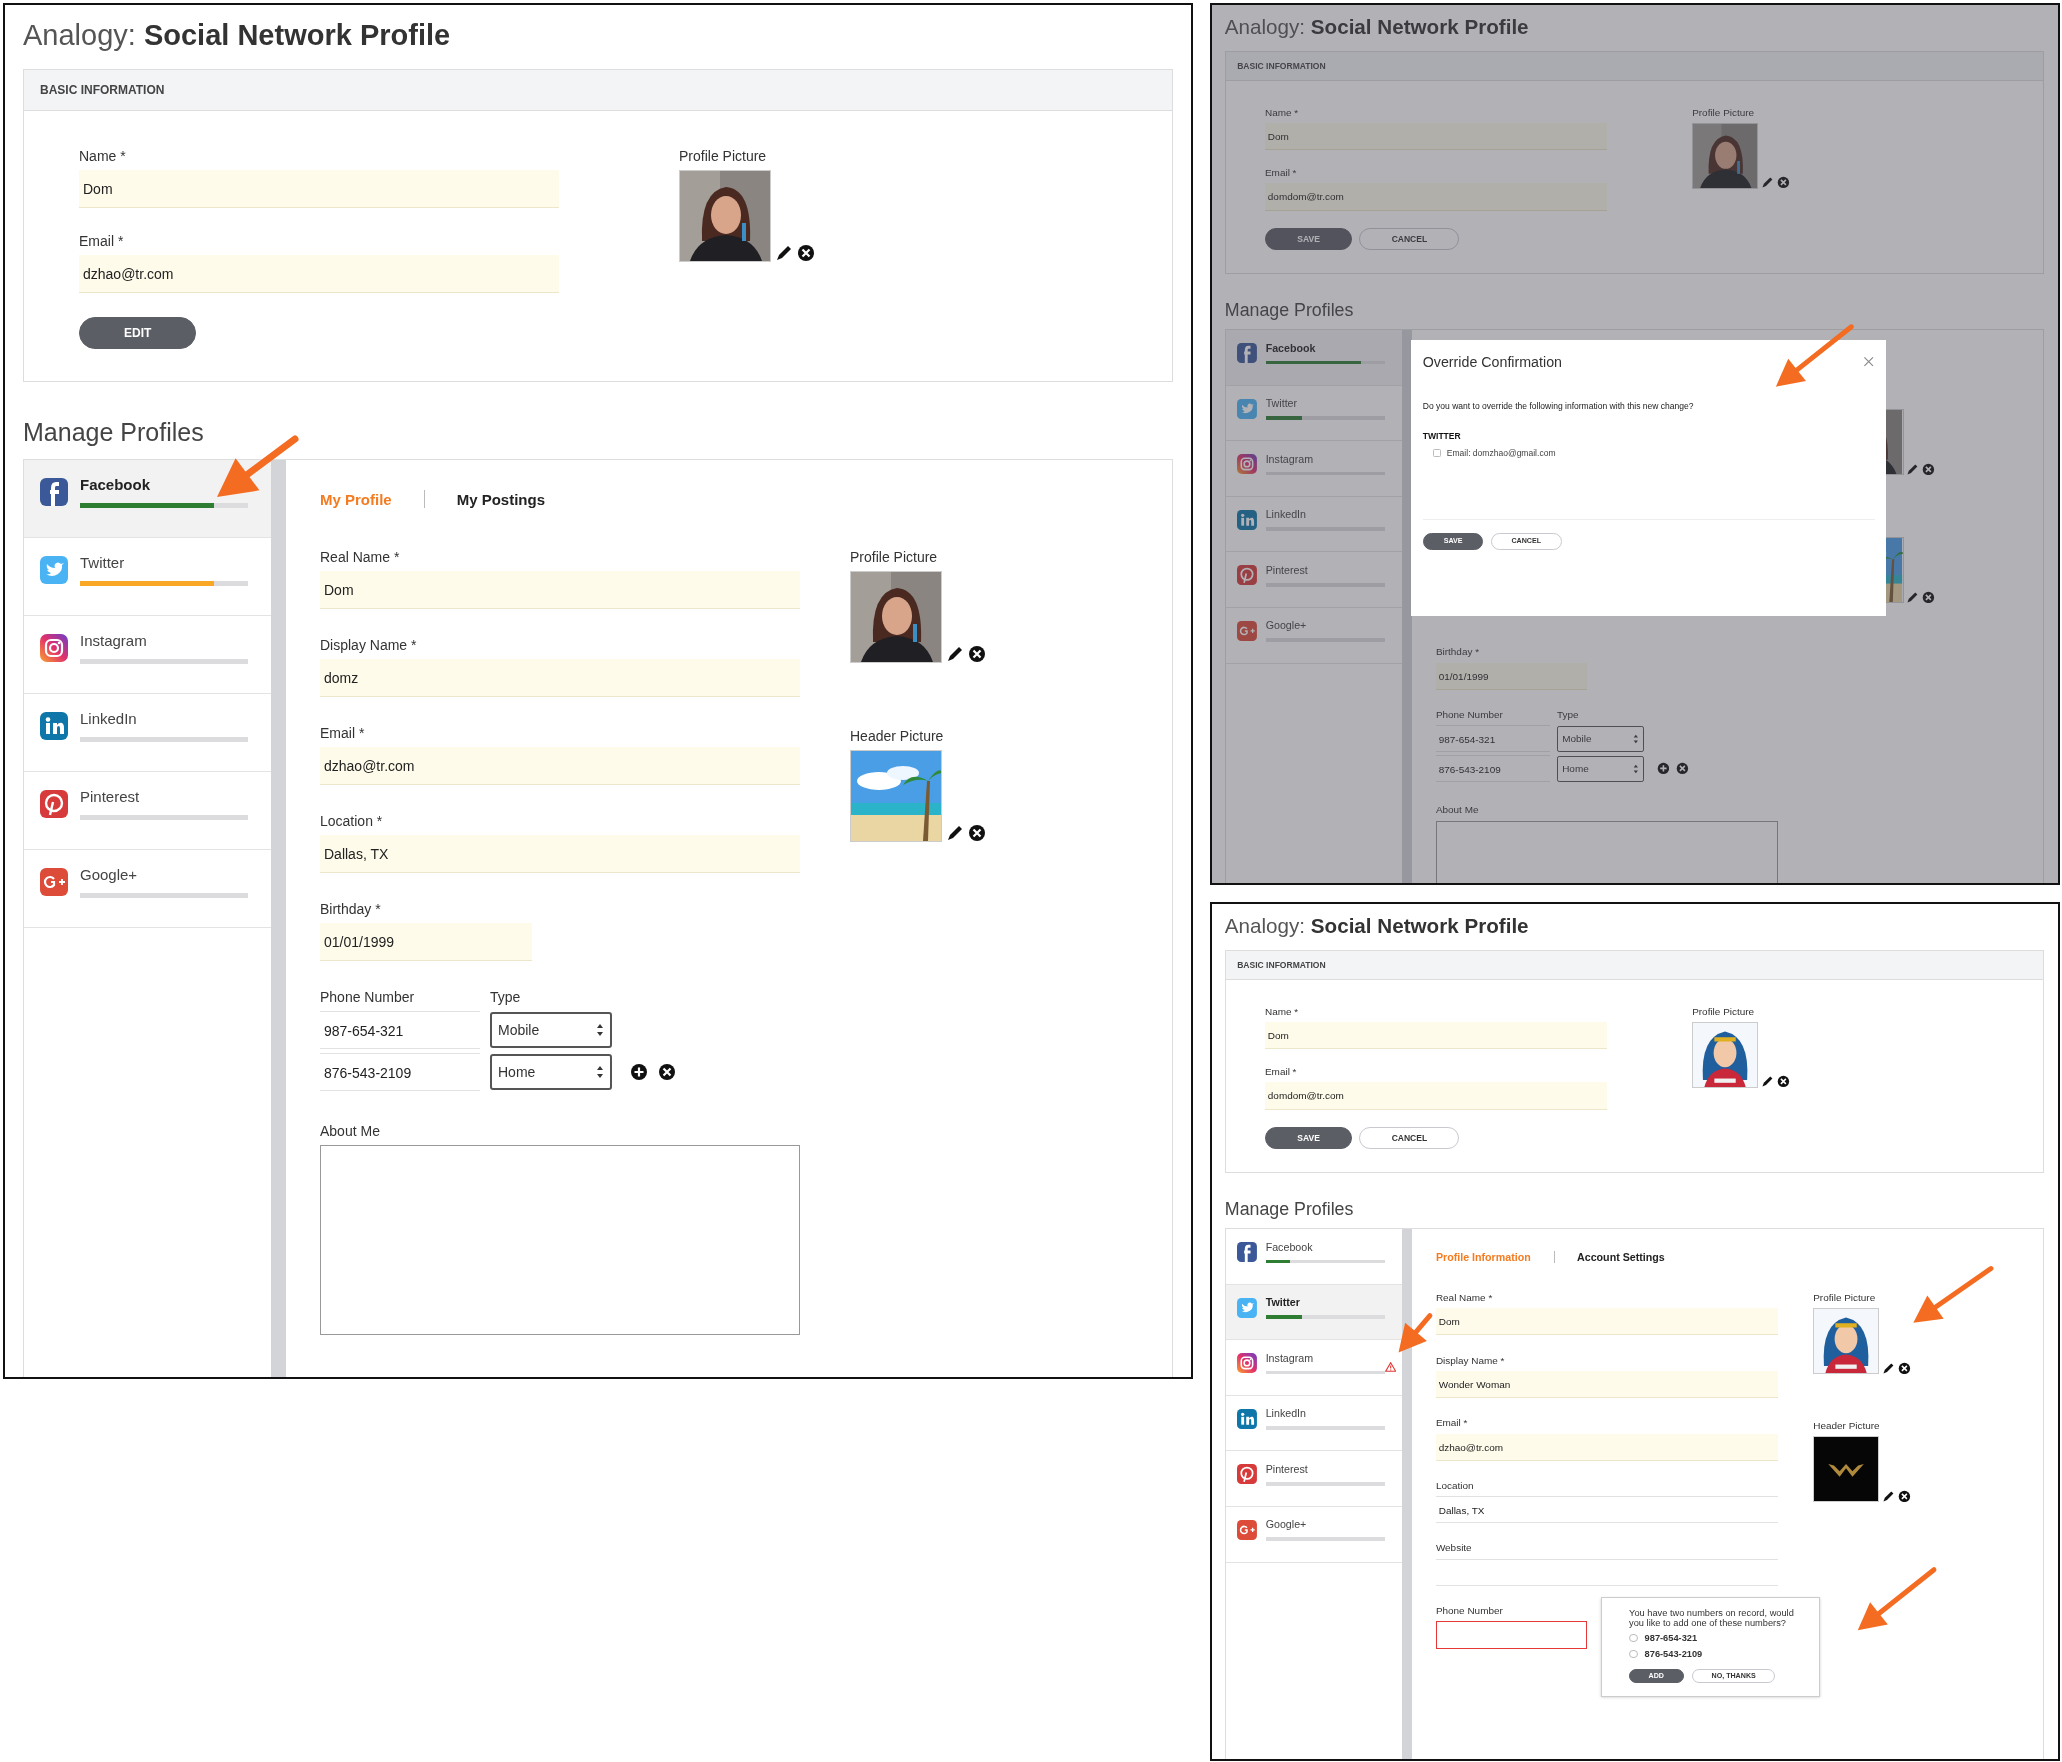  Describe the element at coordinates (1454, 1486) in the screenshot. I see `field-label: Location` at that location.